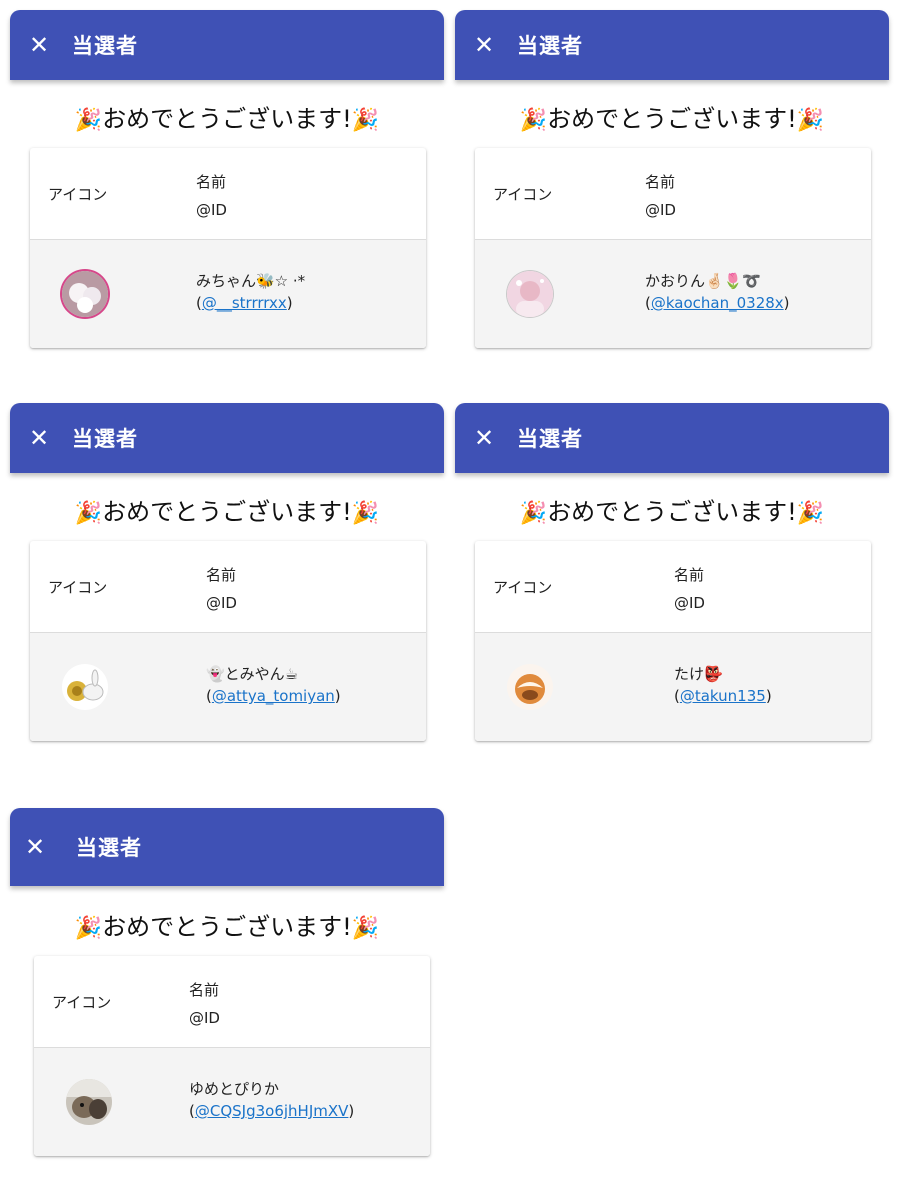 The height and width of the screenshot is (1200, 900). Describe the element at coordinates (299, 281) in the screenshot. I see `winner-name-suffix: ·*` at that location.